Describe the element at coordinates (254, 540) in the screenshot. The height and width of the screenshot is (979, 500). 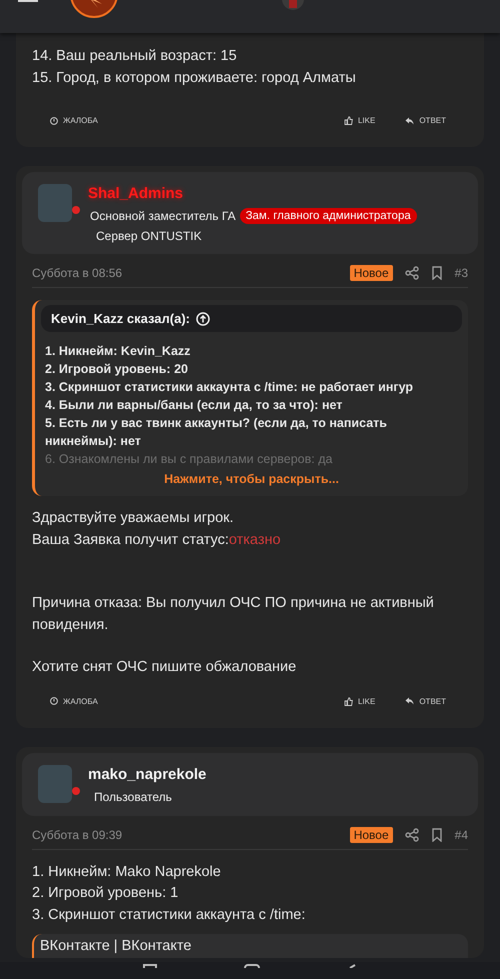
I see `status-text: отказно` at that location.